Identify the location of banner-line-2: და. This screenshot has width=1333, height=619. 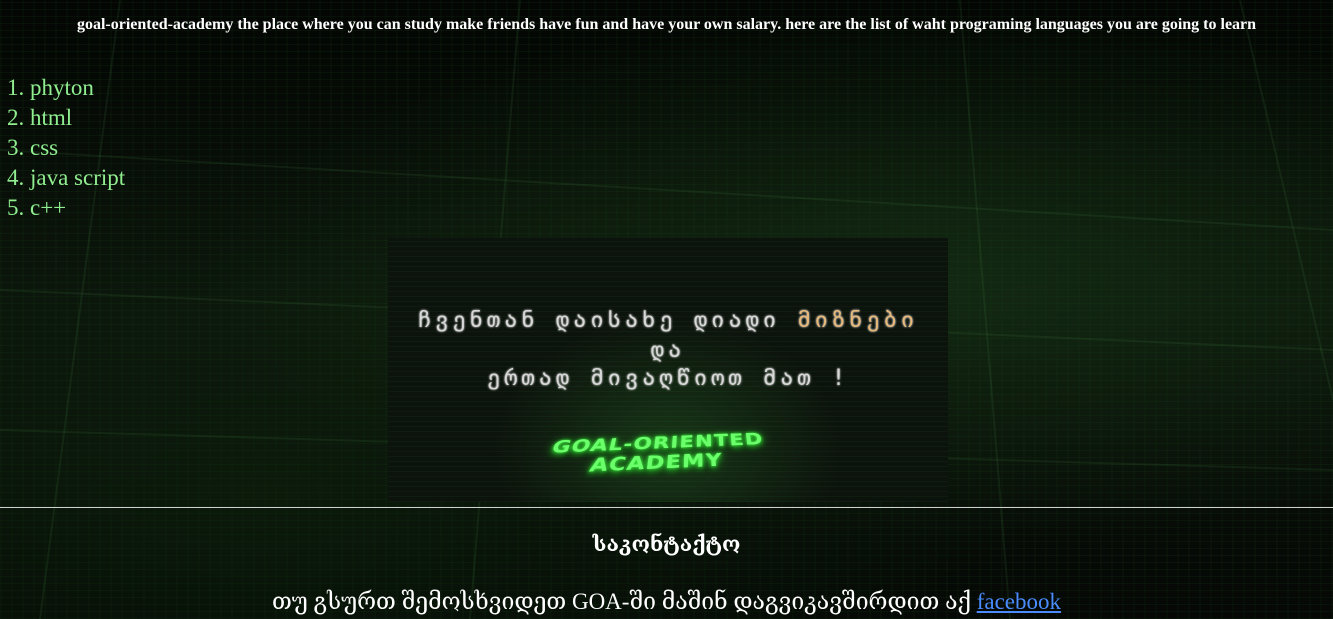
(668, 350).